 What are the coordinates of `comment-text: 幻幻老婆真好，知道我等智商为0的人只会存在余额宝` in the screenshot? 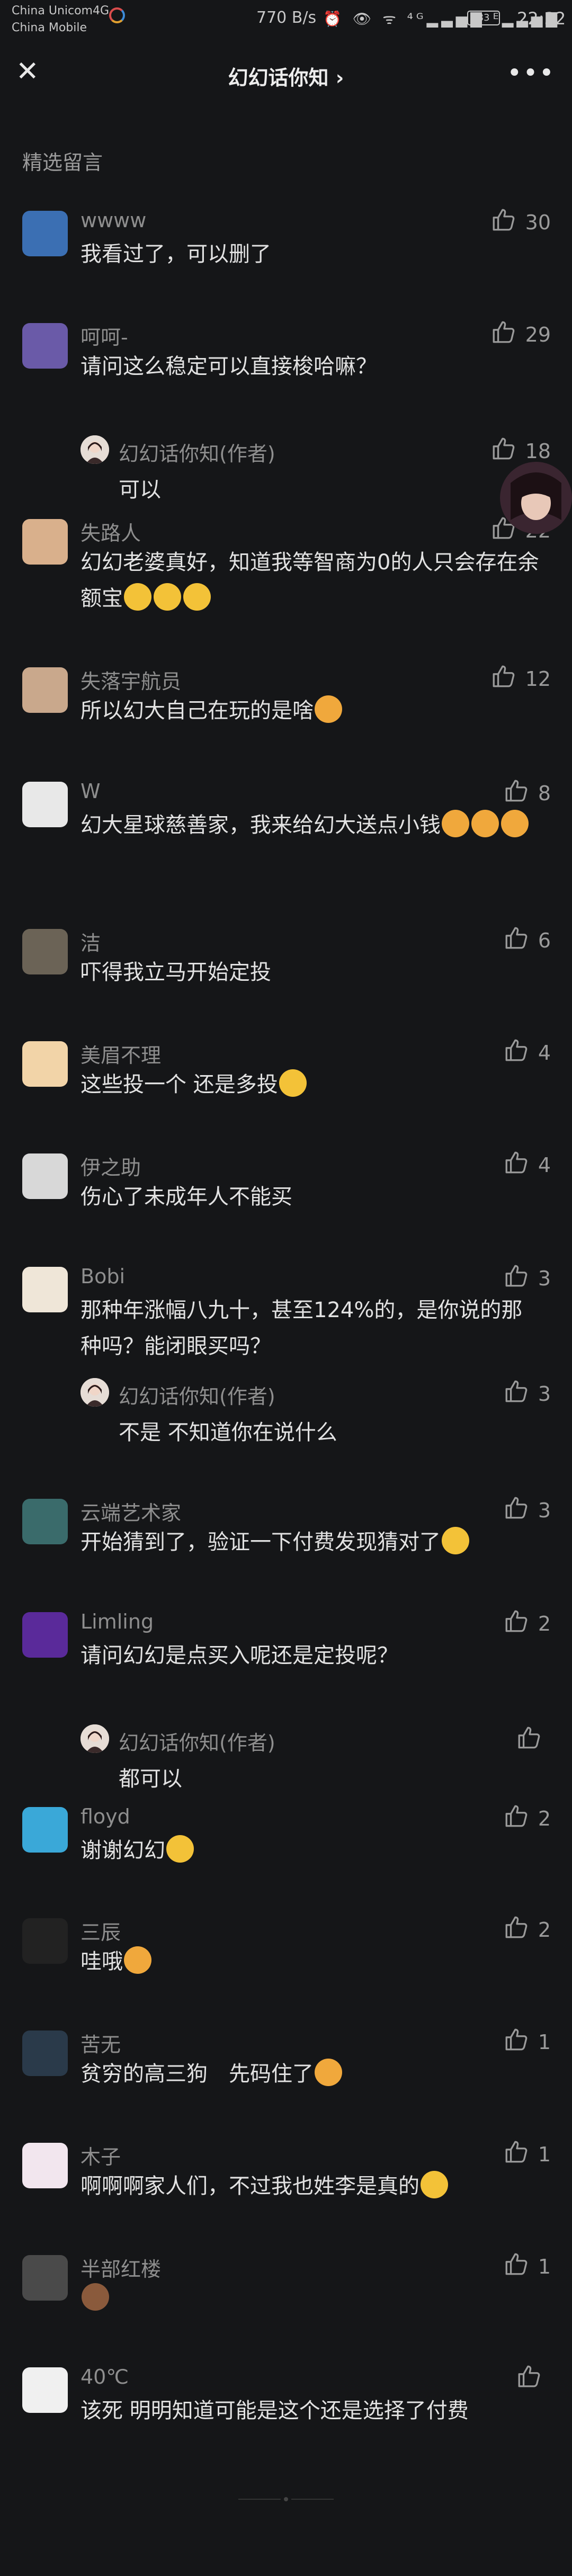 It's located at (311, 580).